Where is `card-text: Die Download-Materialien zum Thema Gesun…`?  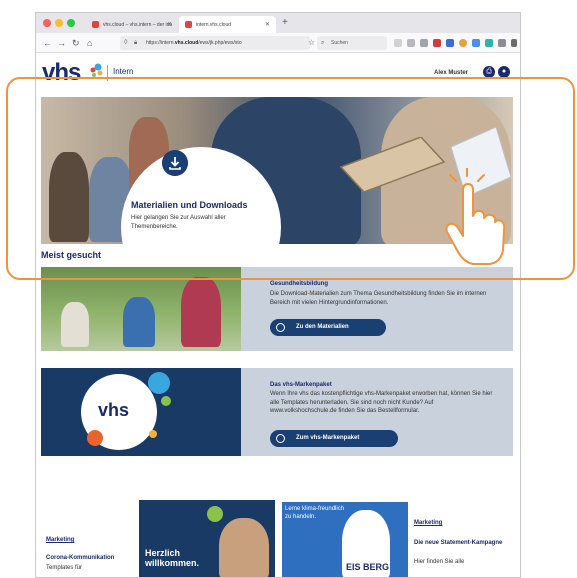
card-text: Die Download-Materialien zum Thema Gesun… is located at coordinates (378, 298).